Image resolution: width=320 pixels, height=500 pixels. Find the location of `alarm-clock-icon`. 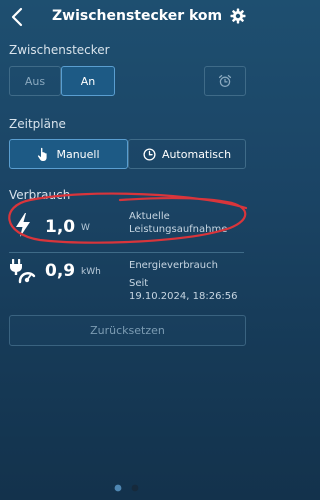

alarm-clock-icon is located at coordinates (225, 81).